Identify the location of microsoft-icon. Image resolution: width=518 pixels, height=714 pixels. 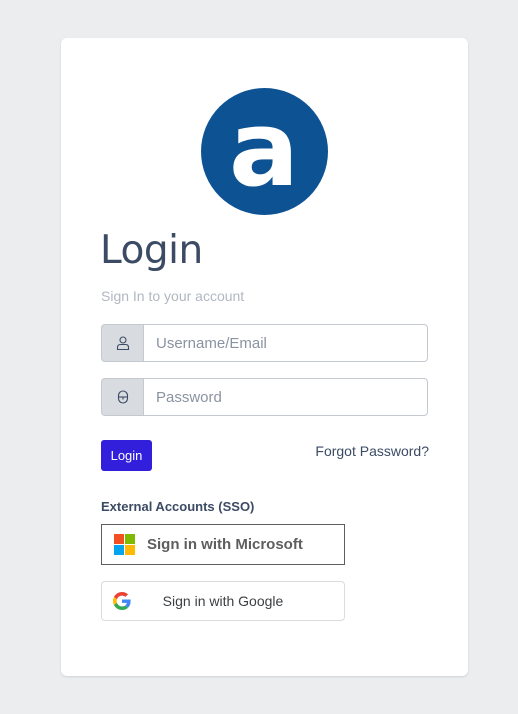
(124, 544).